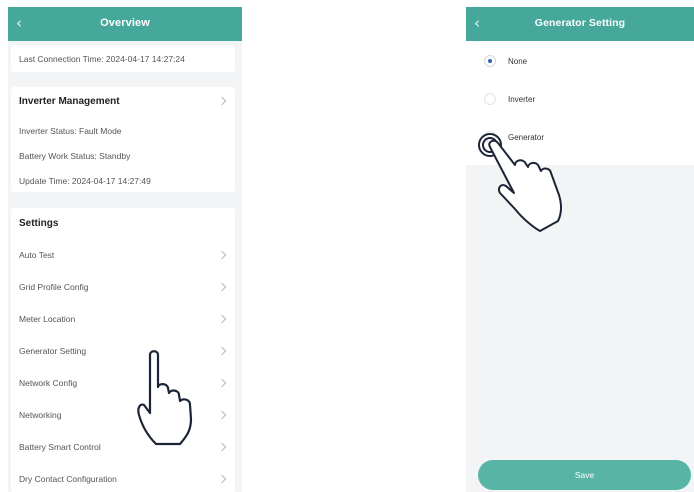  What do you see at coordinates (123, 319) in the screenshot?
I see `settings-item-meter-location: Meter Location` at bounding box center [123, 319].